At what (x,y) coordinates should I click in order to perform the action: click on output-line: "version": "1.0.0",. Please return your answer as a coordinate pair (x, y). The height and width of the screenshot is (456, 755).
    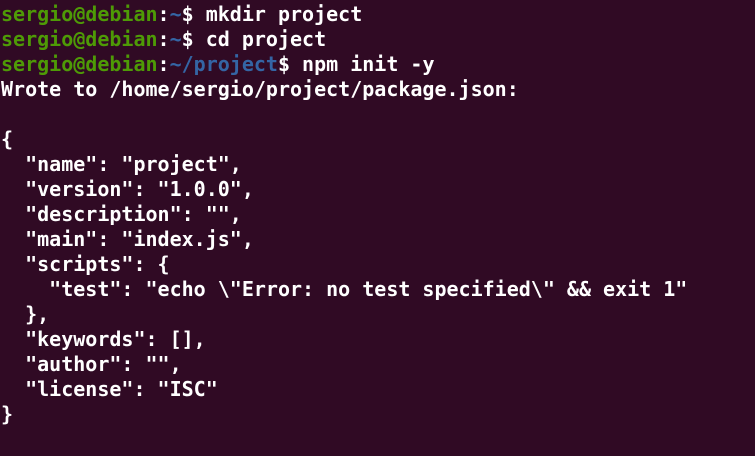
    Looking at the image, I should click on (127, 189).